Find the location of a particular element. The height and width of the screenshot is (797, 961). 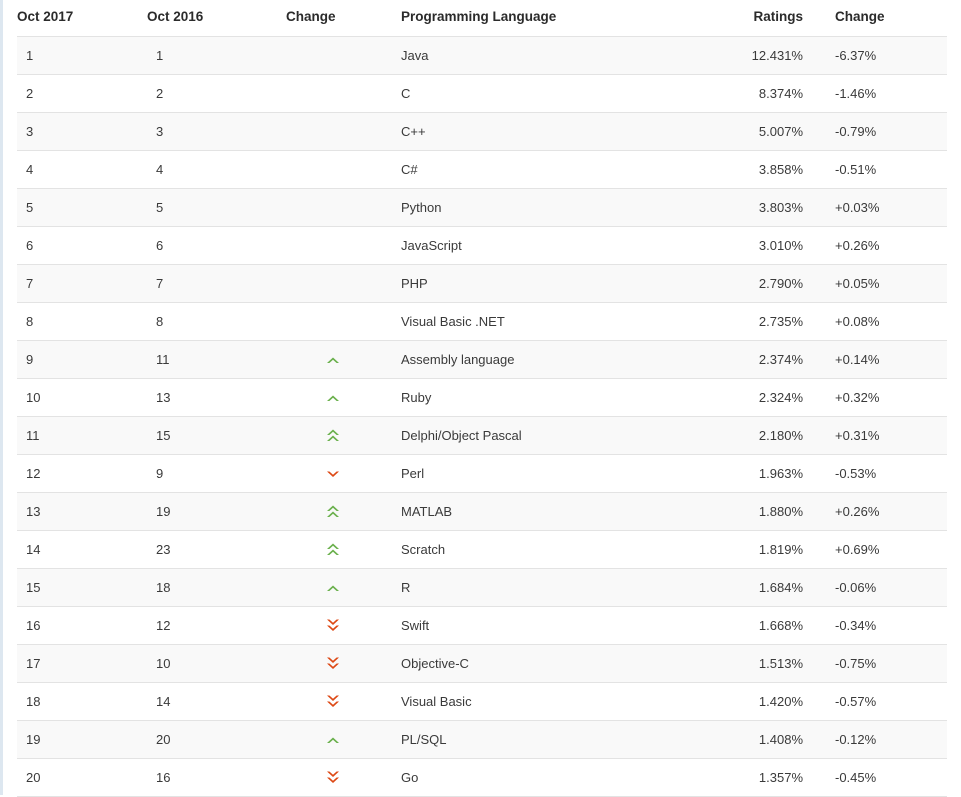

cell-ratings-change: -0.45% is located at coordinates (885, 777).